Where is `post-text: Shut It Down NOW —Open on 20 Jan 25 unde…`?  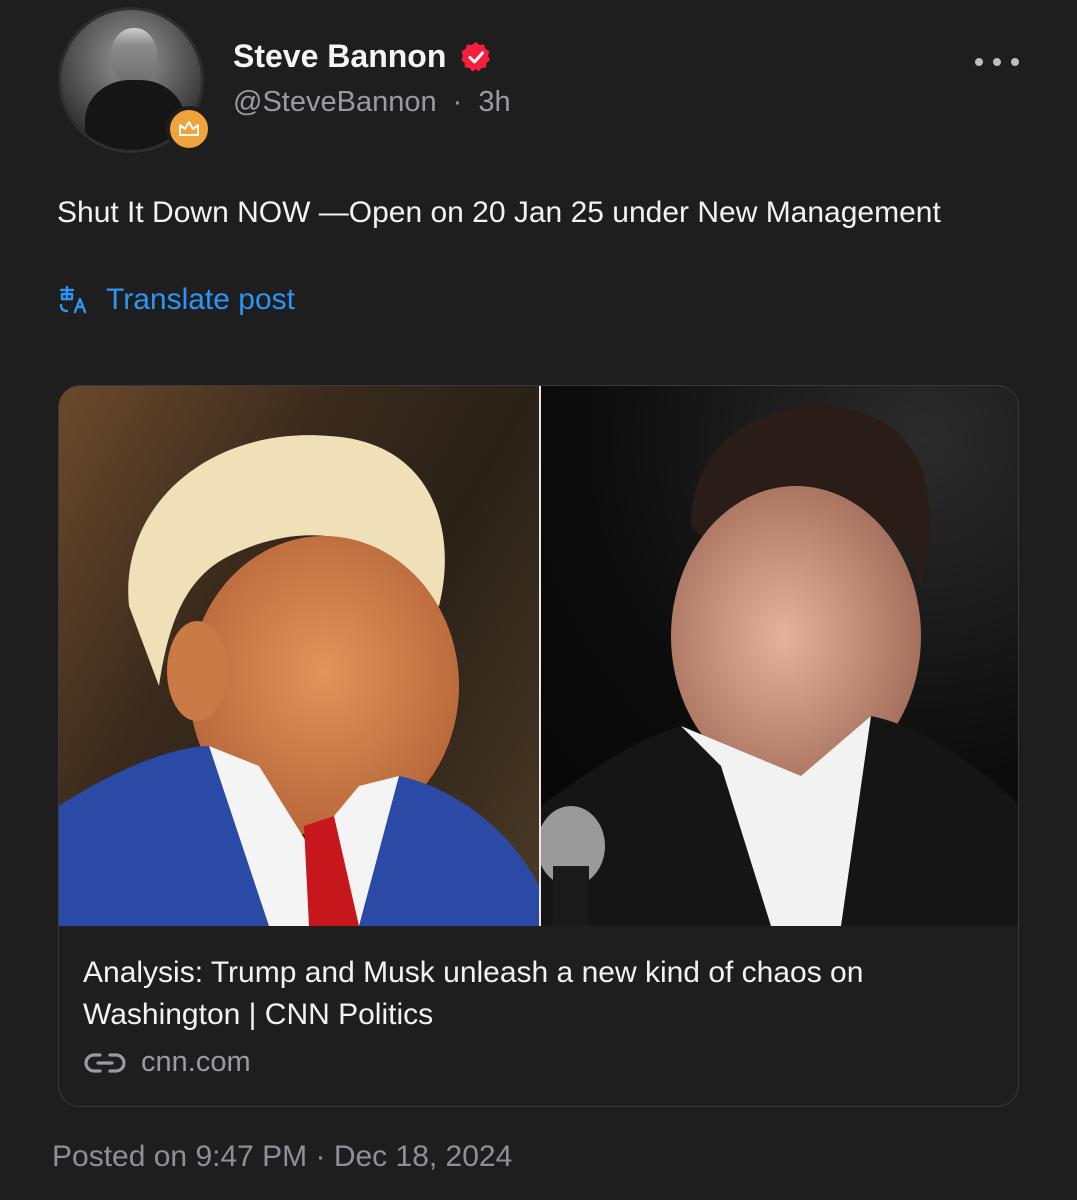 post-text: Shut It Down NOW —Open on 20 Jan 25 unde… is located at coordinates (499, 212).